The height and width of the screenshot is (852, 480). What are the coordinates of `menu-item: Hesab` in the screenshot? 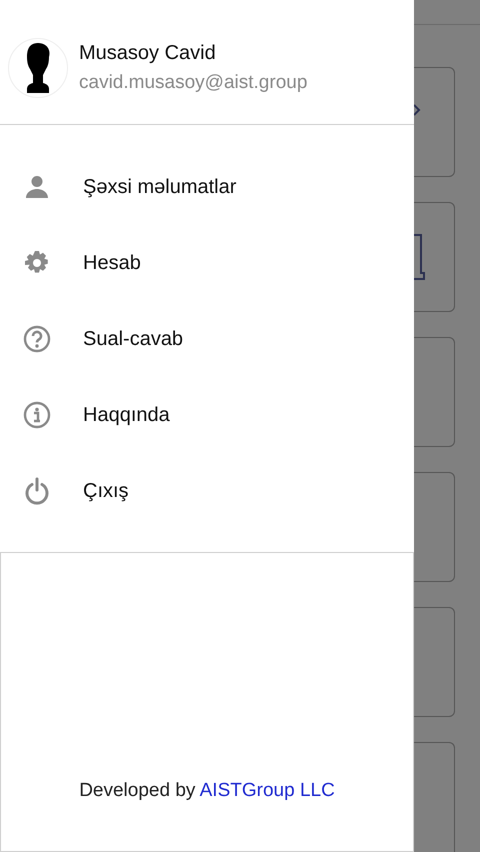 It's located at (207, 263).